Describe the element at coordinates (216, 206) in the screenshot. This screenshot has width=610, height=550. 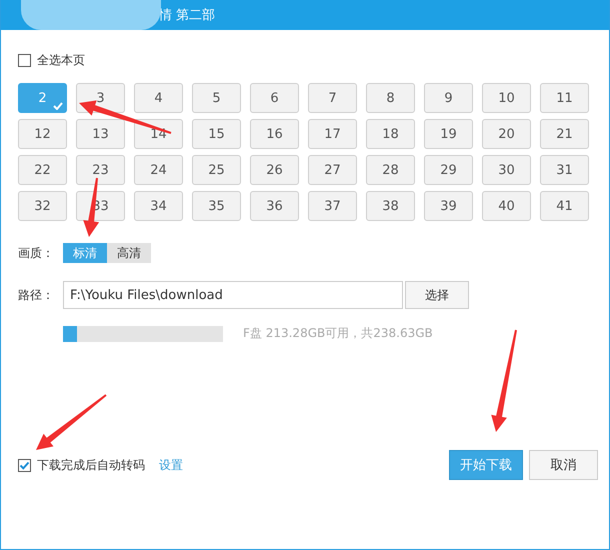
I see `episode-button: 35` at that location.